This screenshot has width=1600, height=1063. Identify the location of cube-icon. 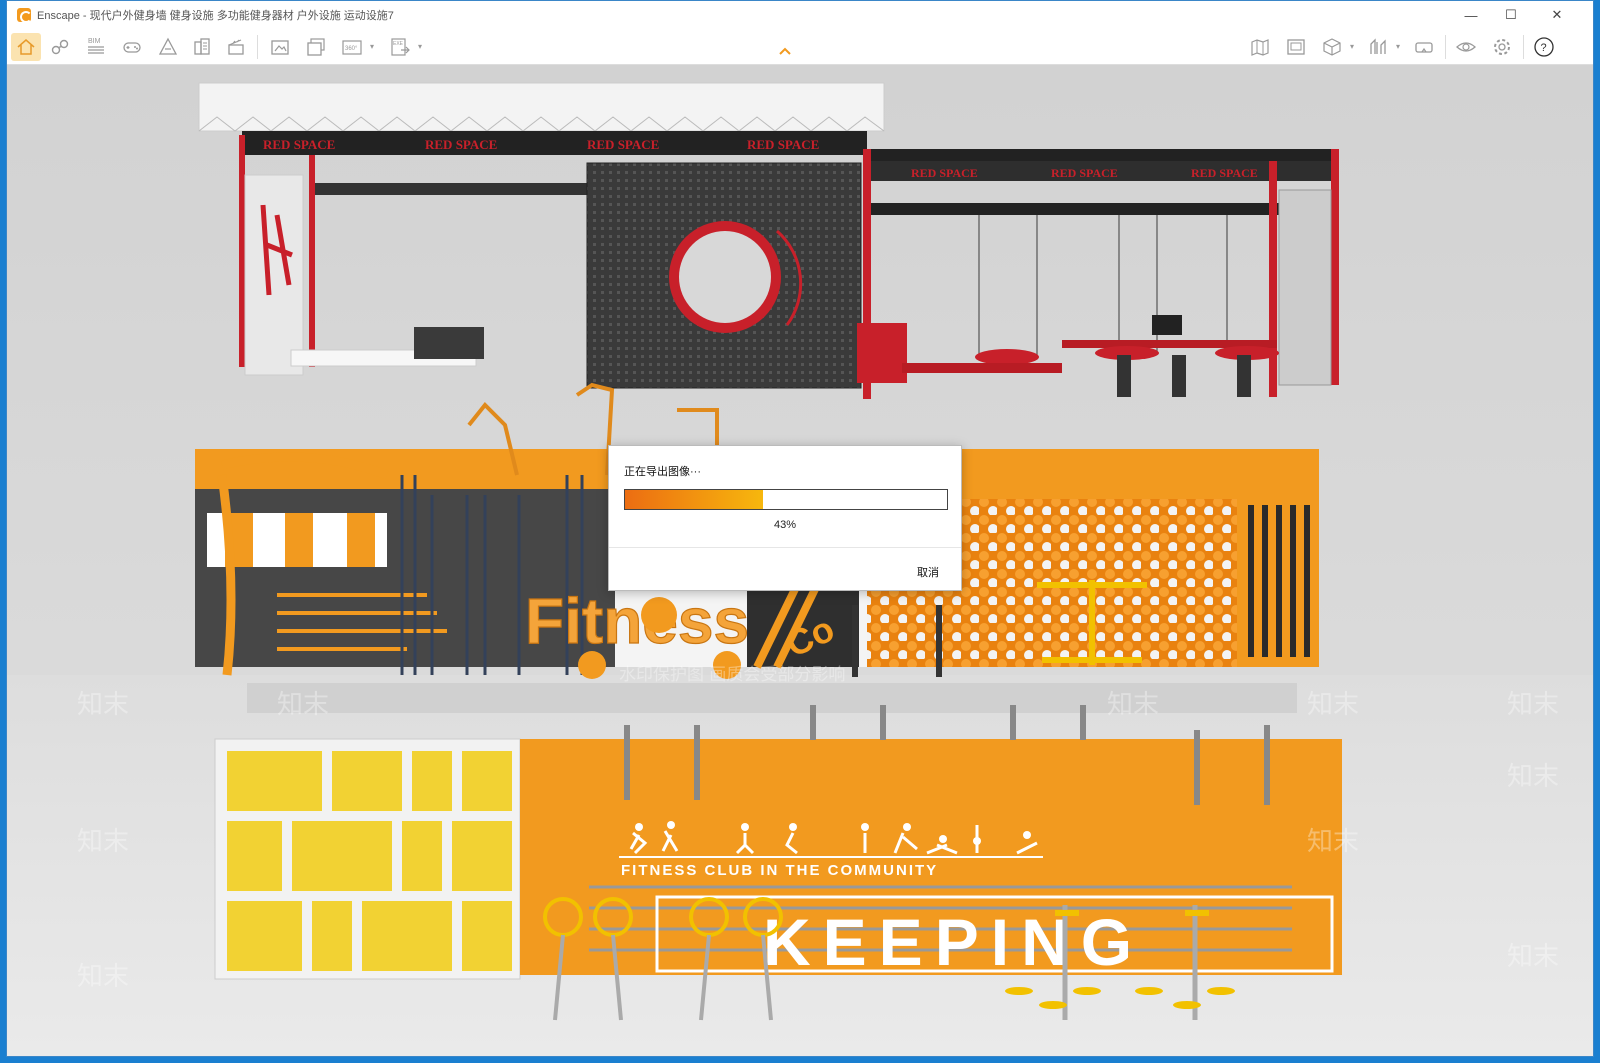
(1332, 47).